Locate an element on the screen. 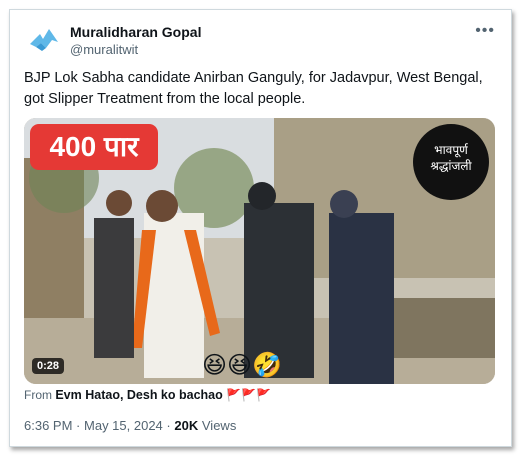 The image size is (525, 457). logo-text-1: भावपूर्ण is located at coordinates (451, 150).